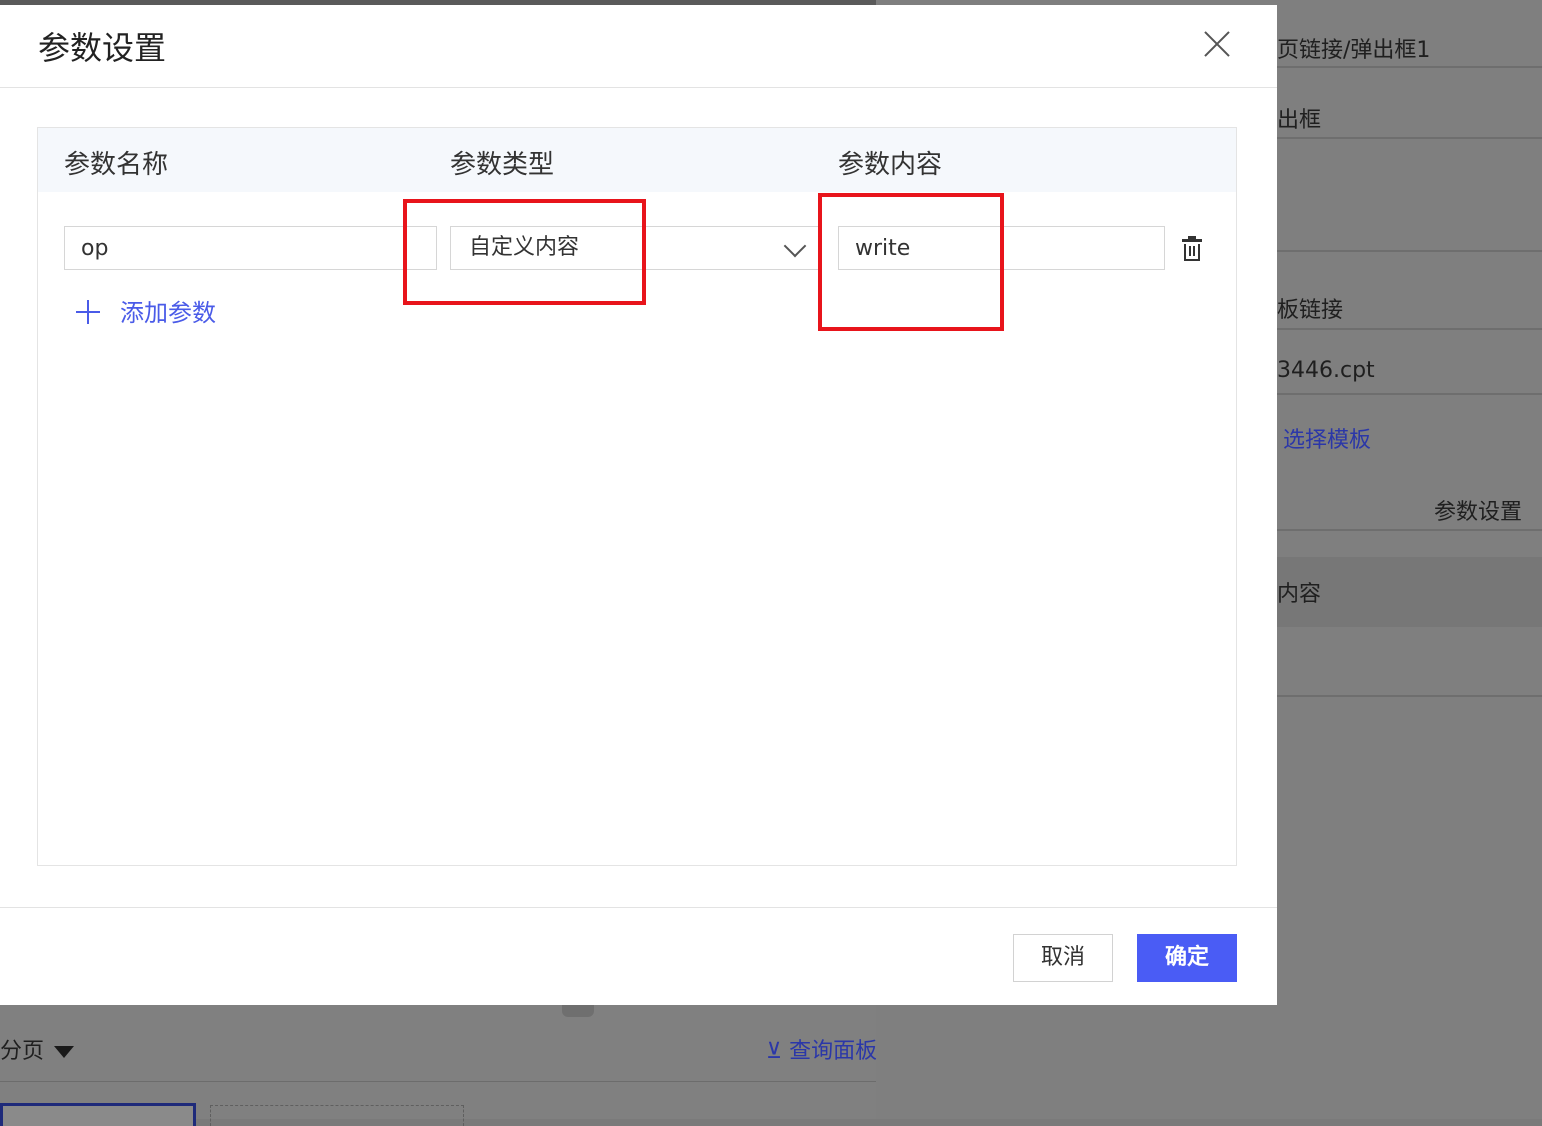  Describe the element at coordinates (890, 165) in the screenshot. I see `column-header-content: 参数内容` at that location.